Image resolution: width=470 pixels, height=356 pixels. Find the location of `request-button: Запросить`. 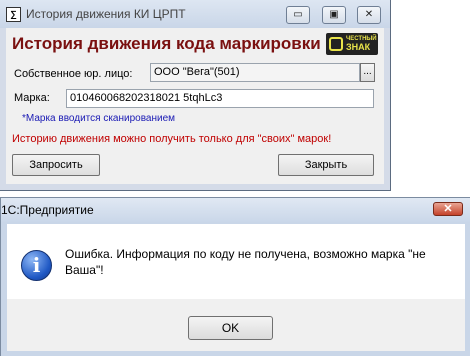

request-button: Запросить is located at coordinates (56, 165).